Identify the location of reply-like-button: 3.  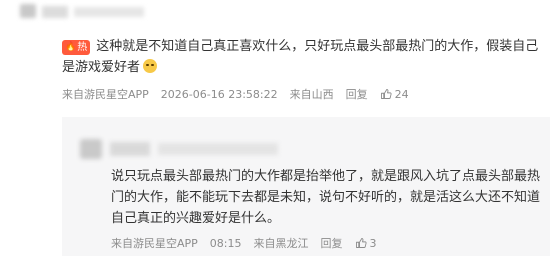
(366, 243).